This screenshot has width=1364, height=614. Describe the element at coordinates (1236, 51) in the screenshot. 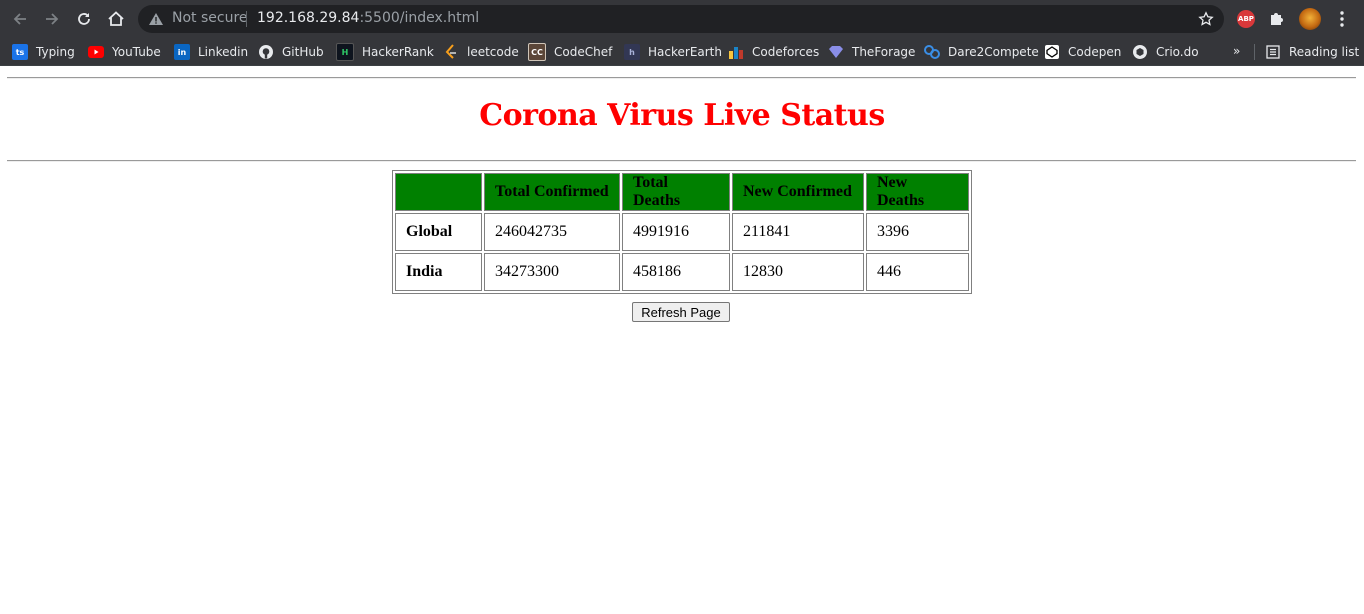

I see `bookmarks-overflow-button: »` at that location.